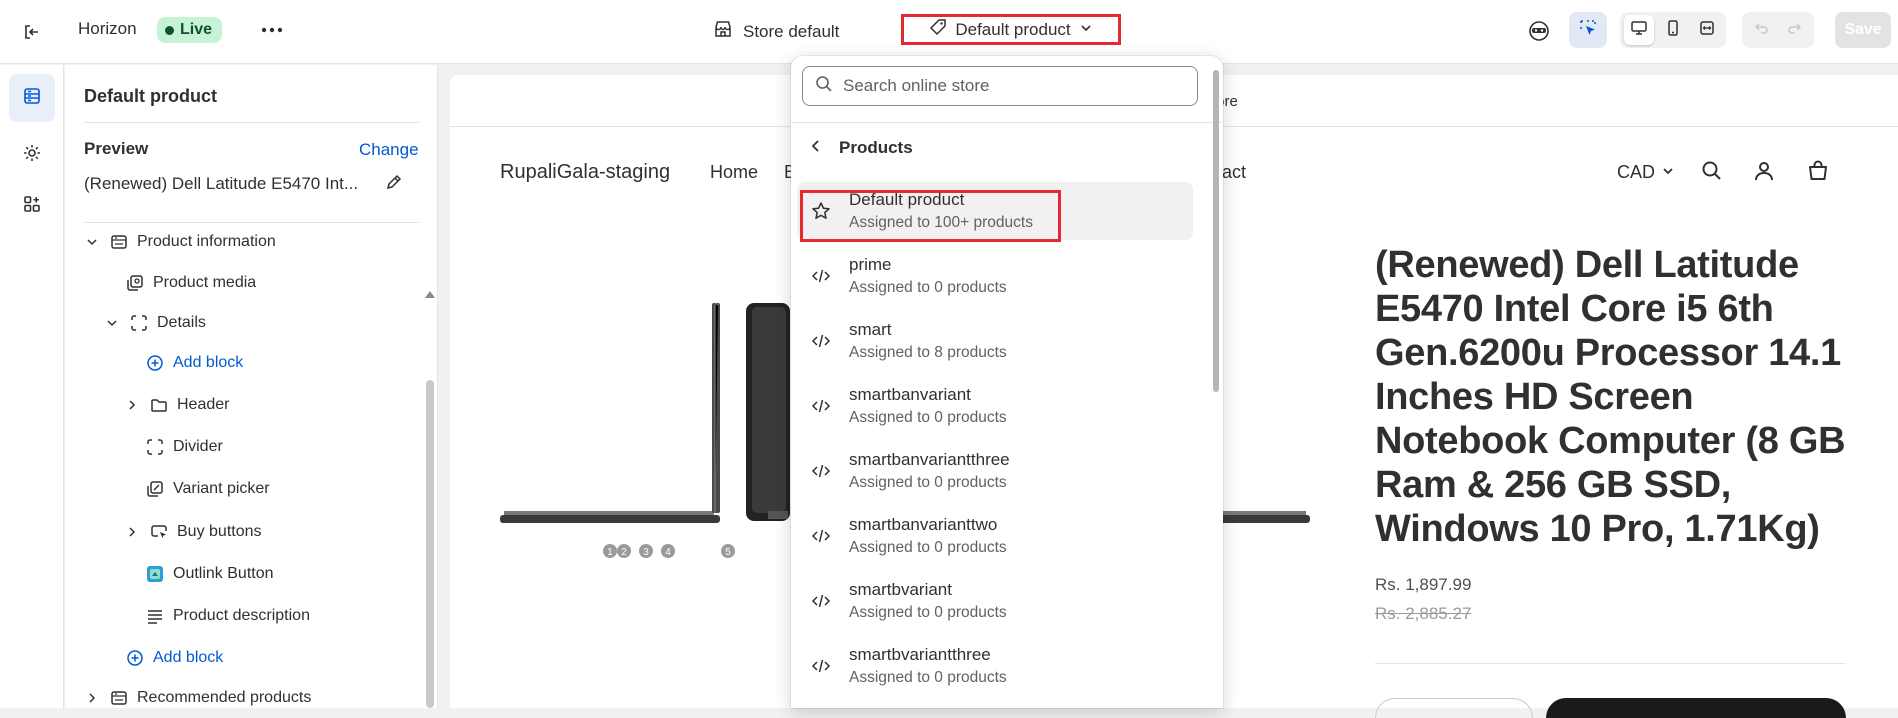  I want to click on live-label: Live, so click(196, 29).